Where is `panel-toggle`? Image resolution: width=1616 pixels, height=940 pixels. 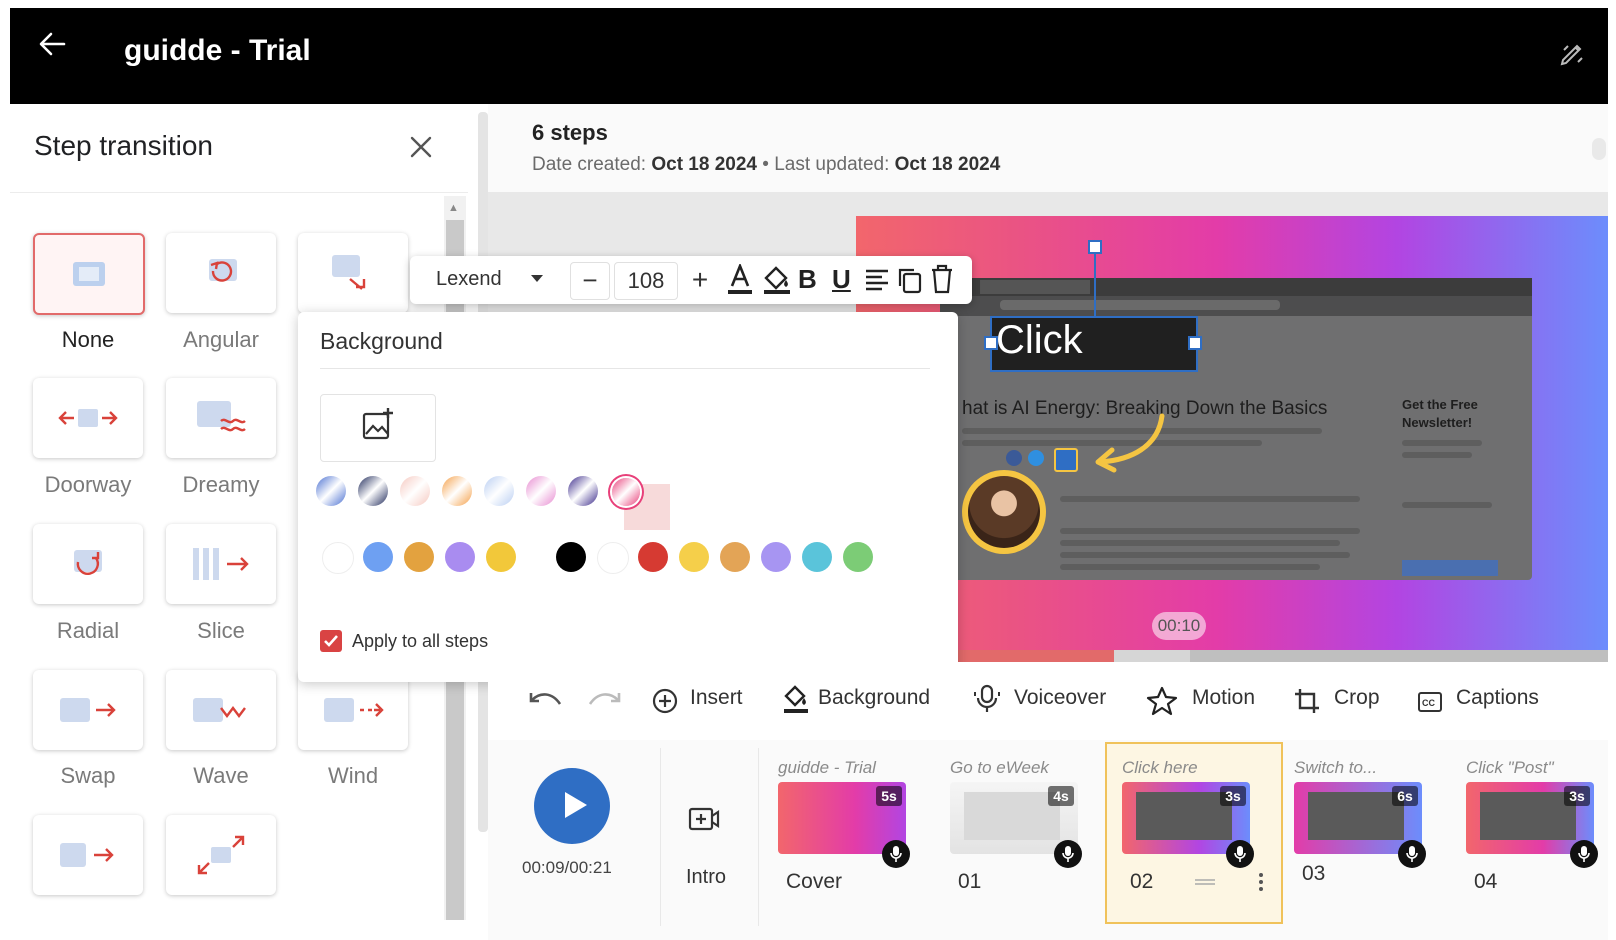
panel-toggle is located at coordinates (1599, 149).